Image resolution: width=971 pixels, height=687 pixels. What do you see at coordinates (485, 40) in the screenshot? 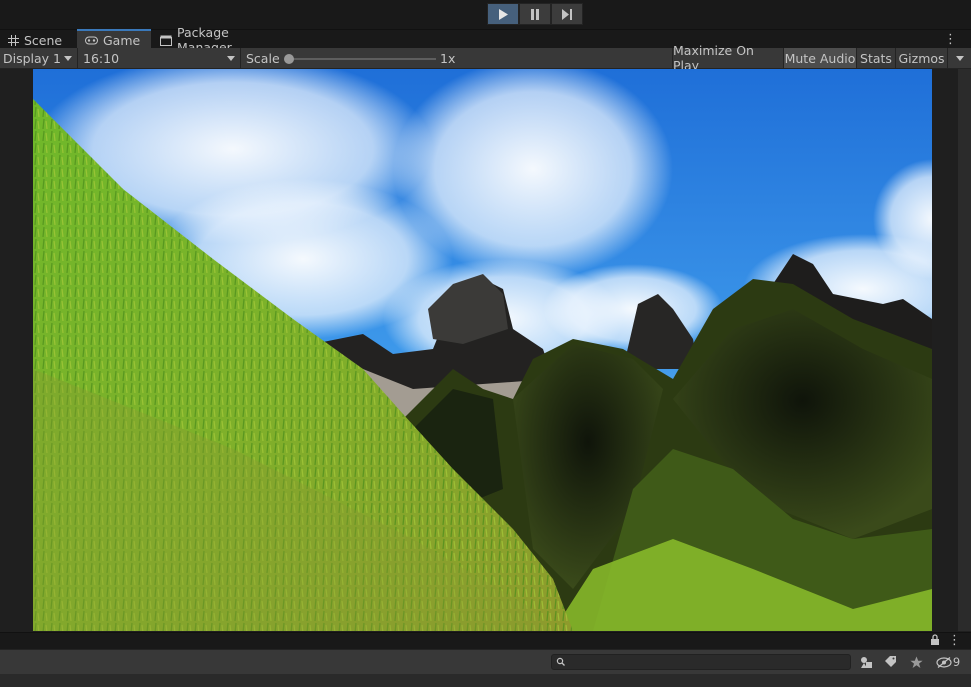
I see `tab-bar: Scene Game Package Manager ⋮` at bounding box center [485, 40].